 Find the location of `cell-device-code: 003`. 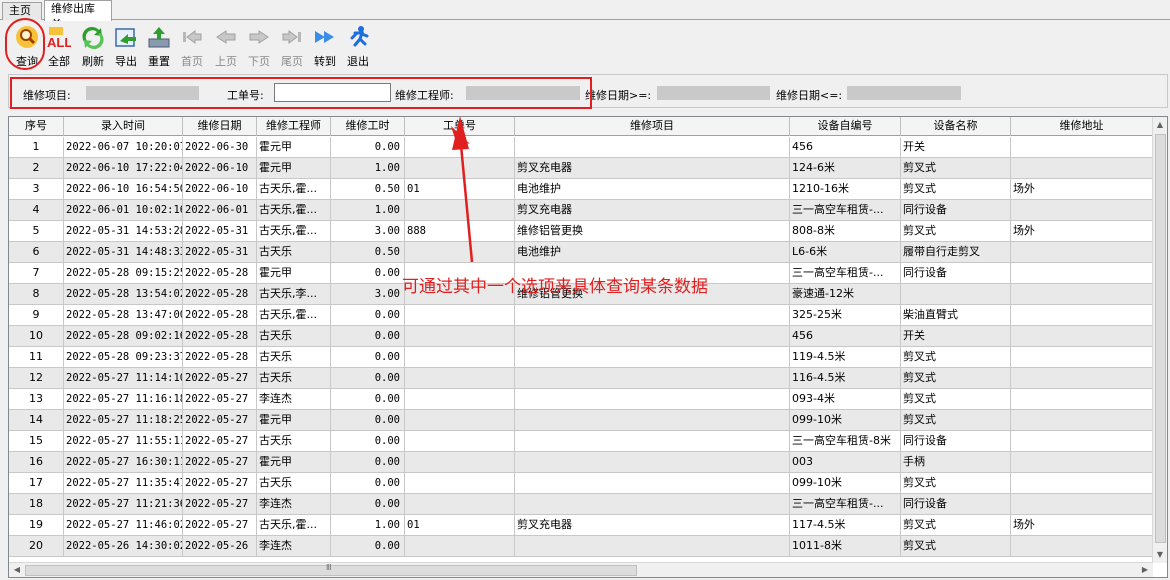

cell-device-code: 003 is located at coordinates (845, 462).